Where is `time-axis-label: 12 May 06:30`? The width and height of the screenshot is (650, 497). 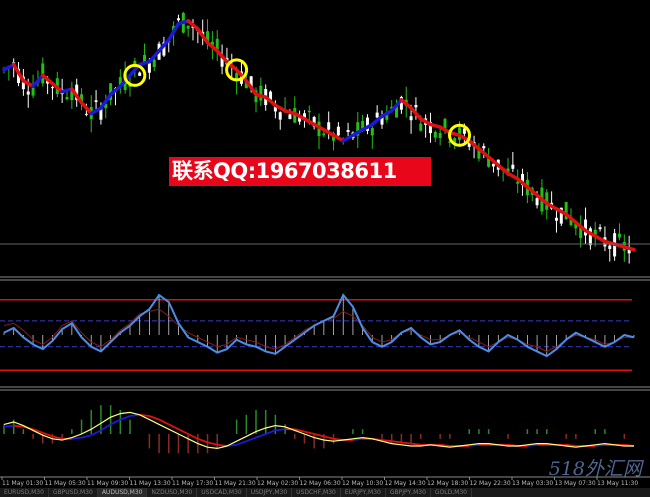
time-axis-label: 12 May 06:30 is located at coordinates (320, 483).